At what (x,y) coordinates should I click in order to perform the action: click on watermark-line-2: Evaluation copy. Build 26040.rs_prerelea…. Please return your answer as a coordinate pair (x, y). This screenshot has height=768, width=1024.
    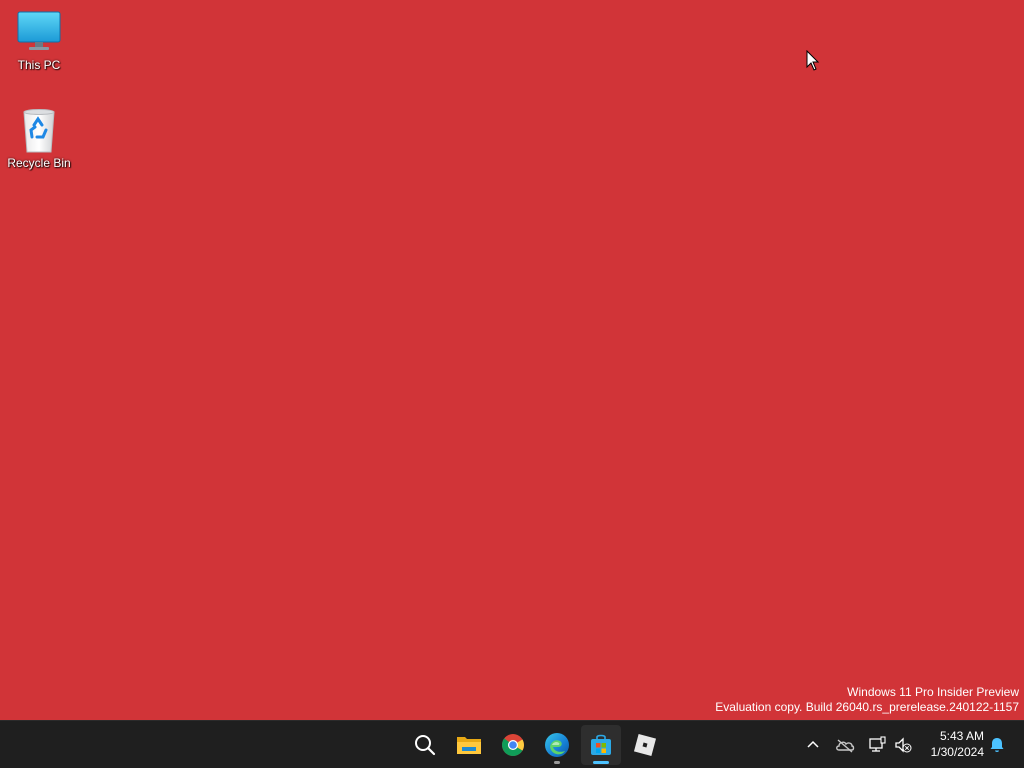
    Looking at the image, I should click on (867, 707).